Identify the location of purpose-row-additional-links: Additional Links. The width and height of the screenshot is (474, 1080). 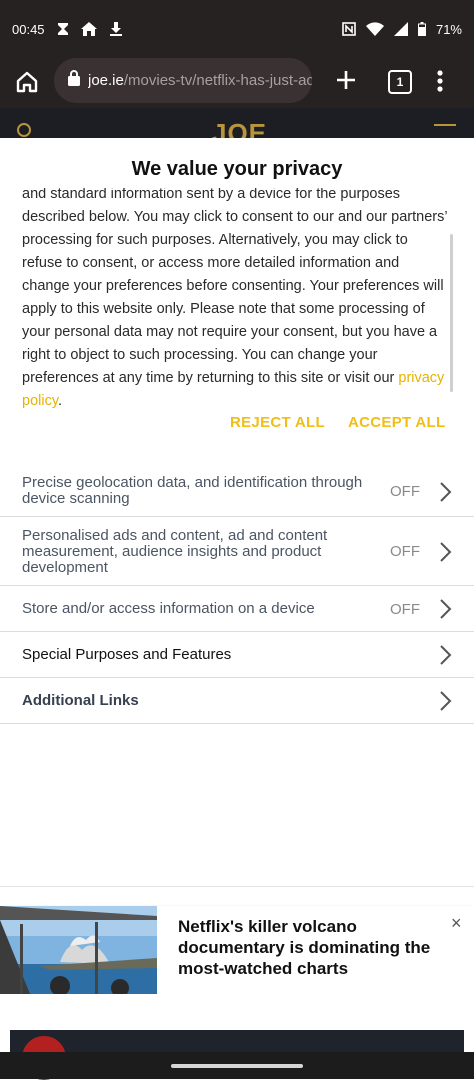
(237, 701).